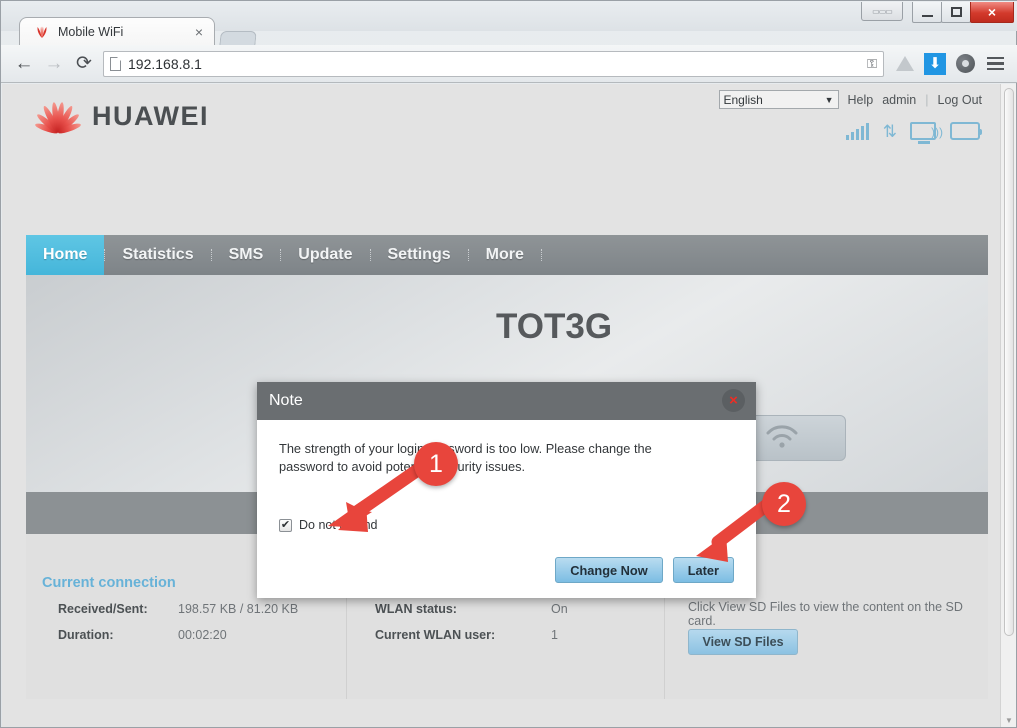 The height and width of the screenshot is (728, 1017). What do you see at coordinates (778, 99) in the screenshot?
I see `language-select: English ▼` at bounding box center [778, 99].